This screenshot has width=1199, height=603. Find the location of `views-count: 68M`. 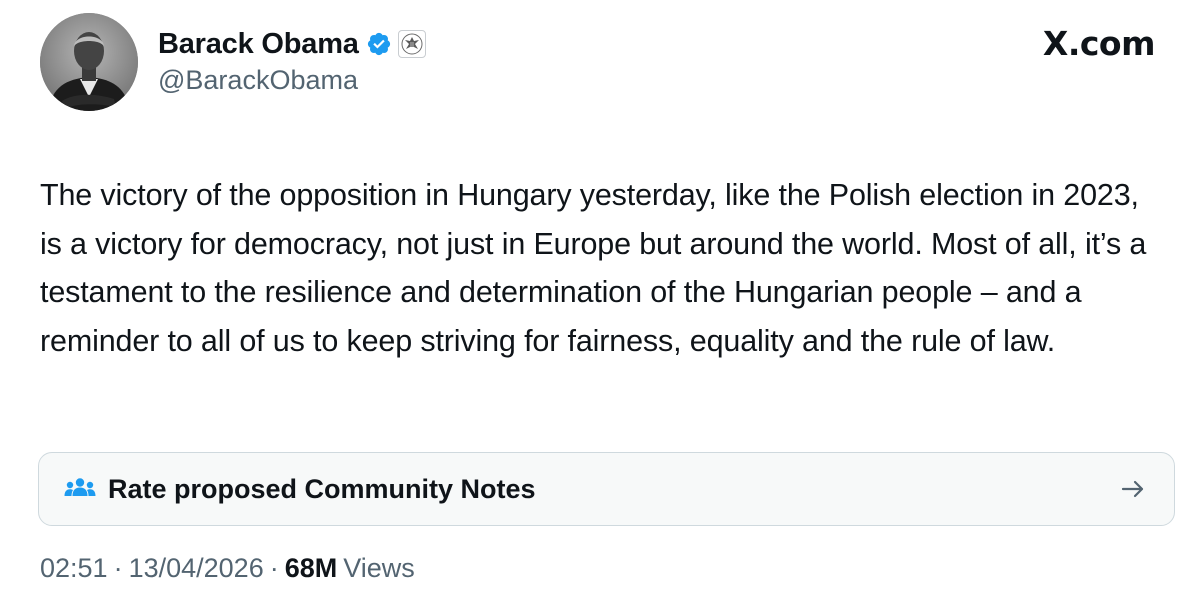

views-count: 68M is located at coordinates (311, 568).